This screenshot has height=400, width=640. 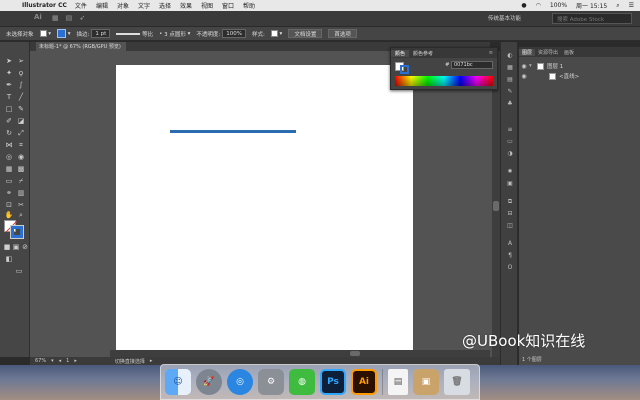 What do you see at coordinates (207, 5) in the screenshot?
I see `menu-view: 视图` at bounding box center [207, 5].